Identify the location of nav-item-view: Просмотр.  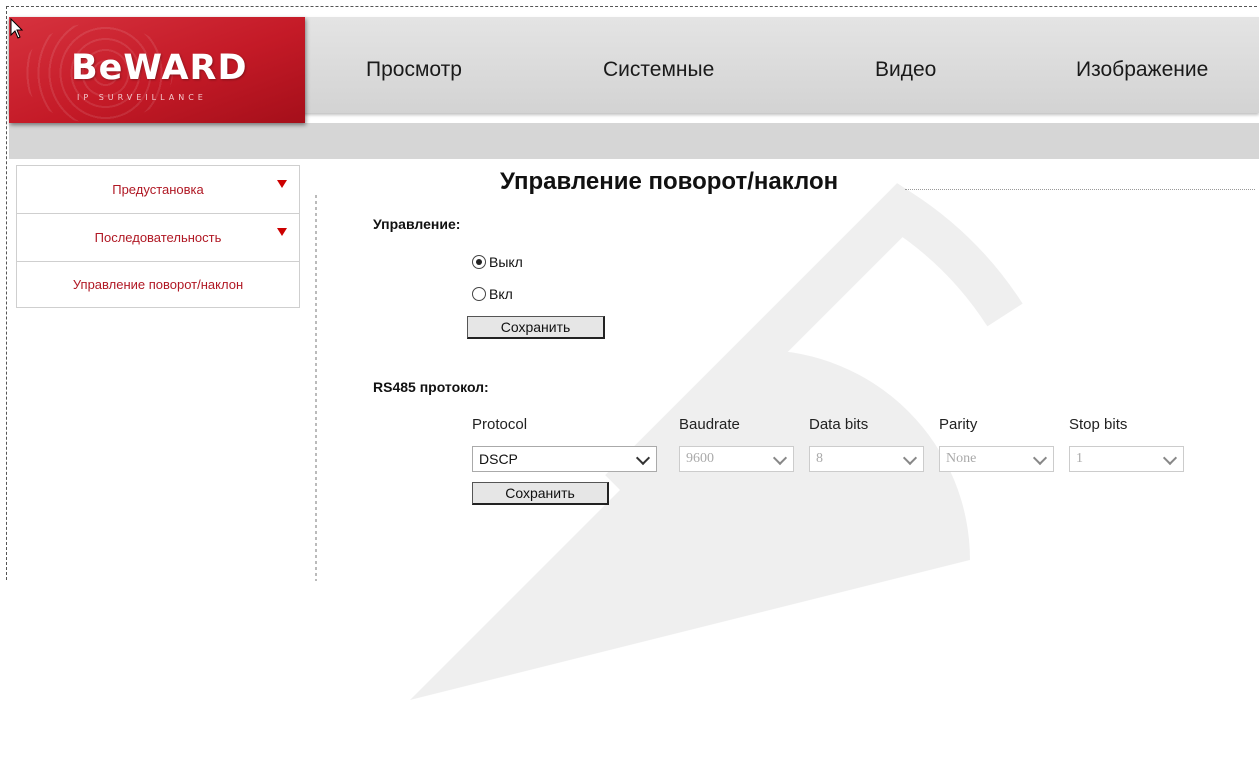
(414, 70).